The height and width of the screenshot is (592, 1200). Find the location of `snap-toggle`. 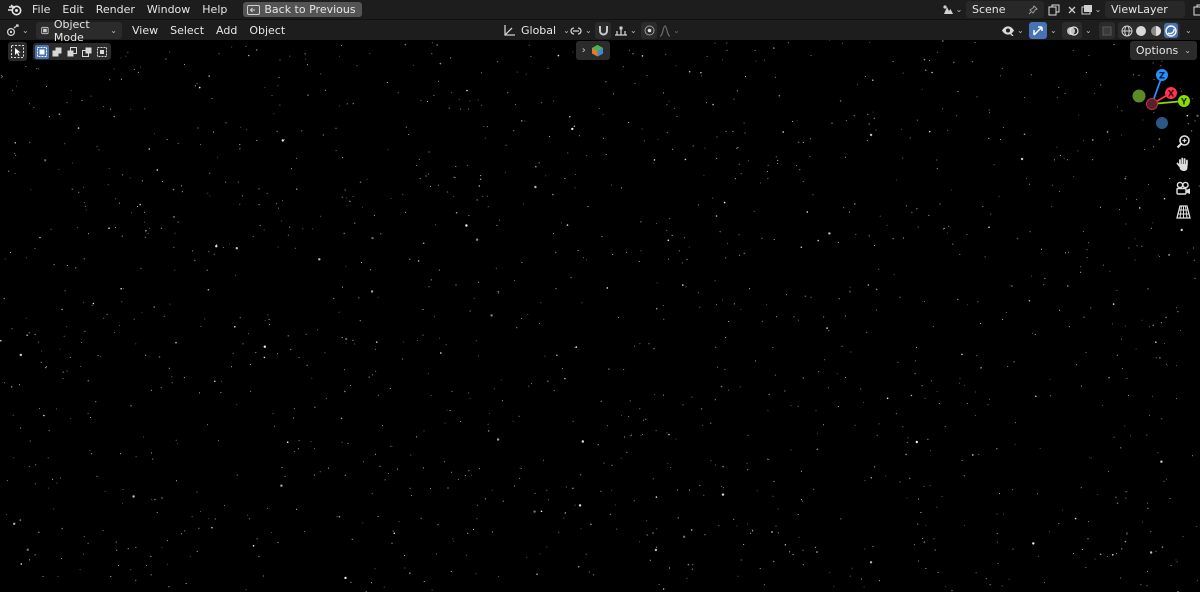

snap-toggle is located at coordinates (603, 30).